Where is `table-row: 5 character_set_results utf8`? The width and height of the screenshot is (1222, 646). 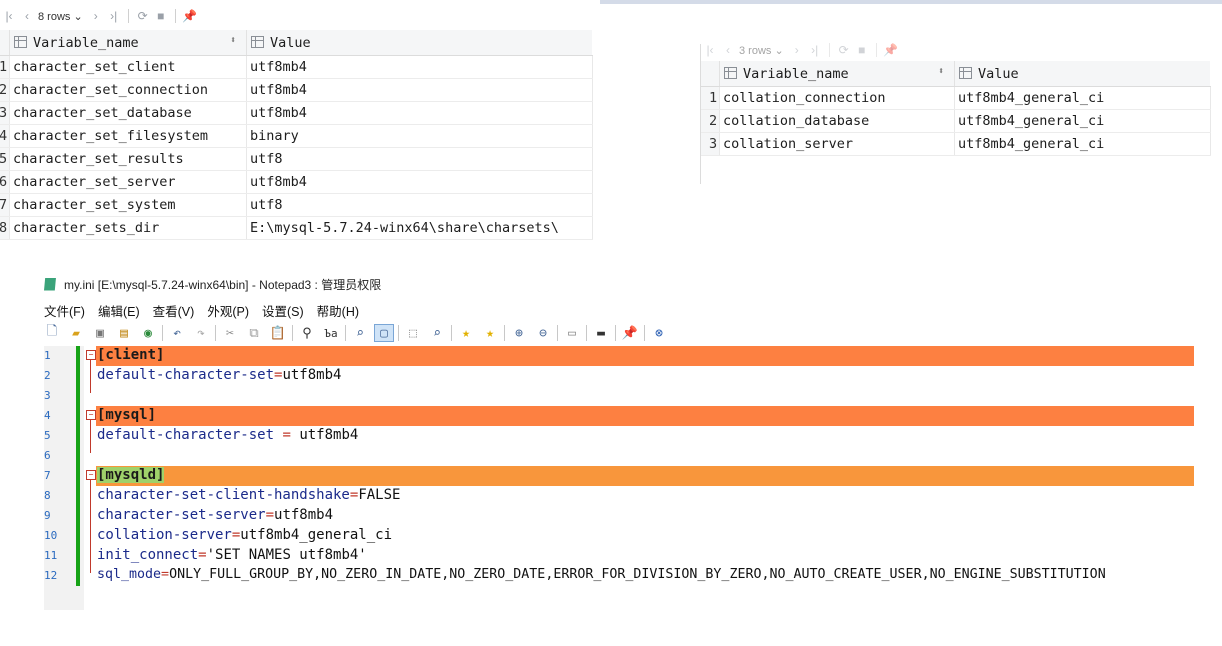
table-row: 5 character_set_results utf8 is located at coordinates (296, 159).